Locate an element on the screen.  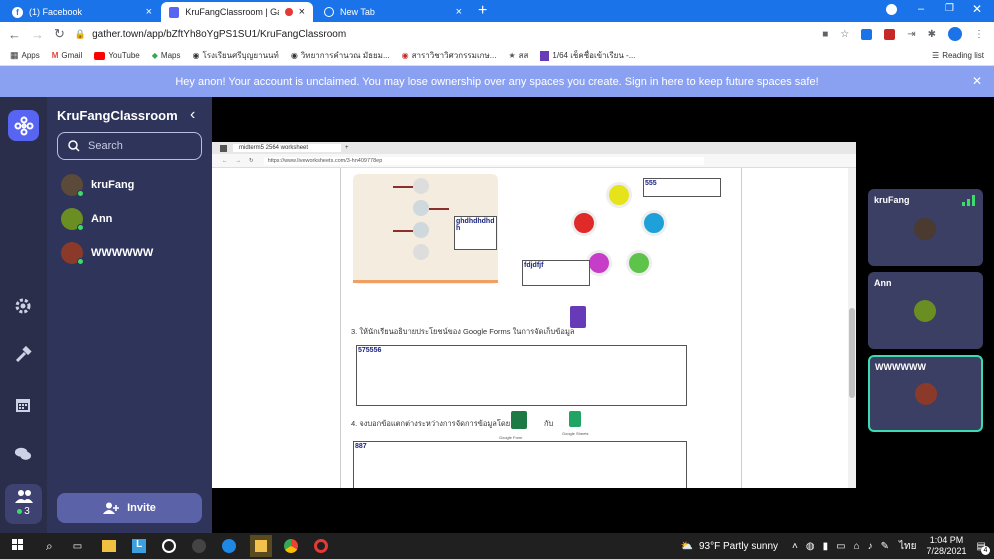
calendar-icon is located at coordinates (23, 405).